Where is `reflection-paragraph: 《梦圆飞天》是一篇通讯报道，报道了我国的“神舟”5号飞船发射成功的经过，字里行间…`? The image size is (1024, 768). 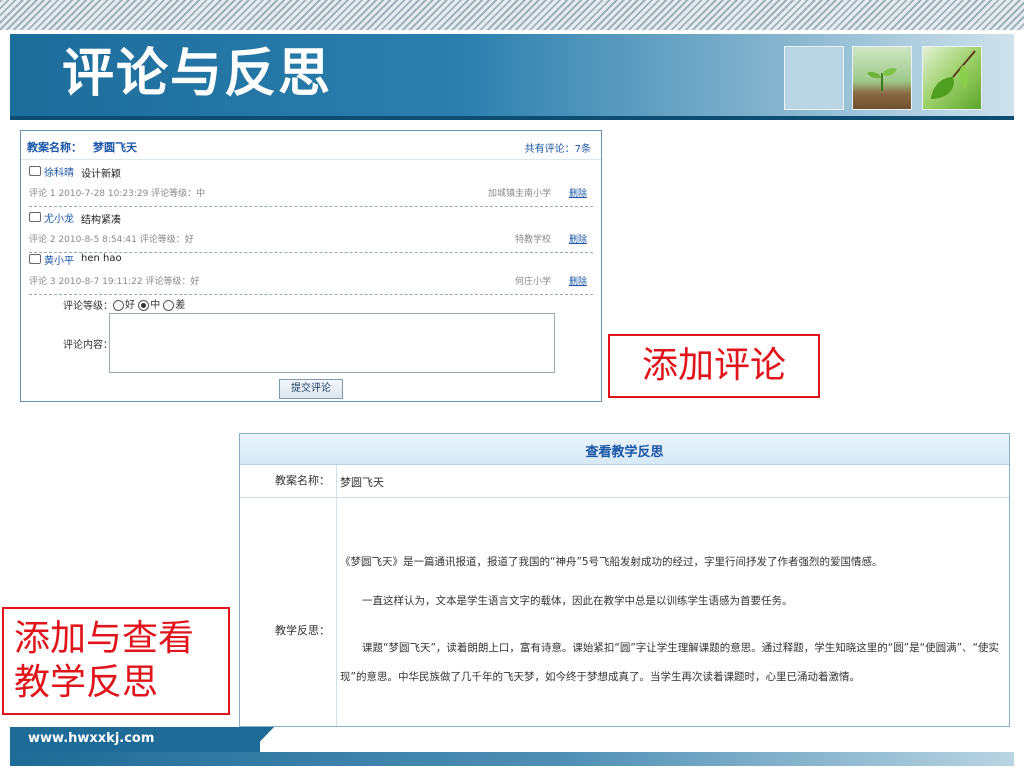 reflection-paragraph: 《梦圆飞天》是一篇通讯报道，报道了我国的“神舟”5号飞船发射成功的经过，字里行间… is located at coordinates (611, 562).